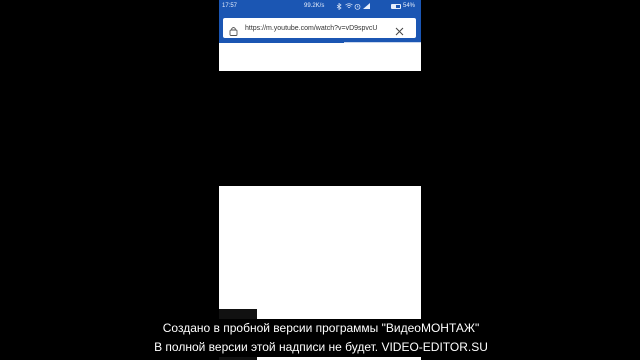 The width and height of the screenshot is (640, 360). Describe the element at coordinates (230, 6) in the screenshot. I see `status-time: 17:57` at that location.